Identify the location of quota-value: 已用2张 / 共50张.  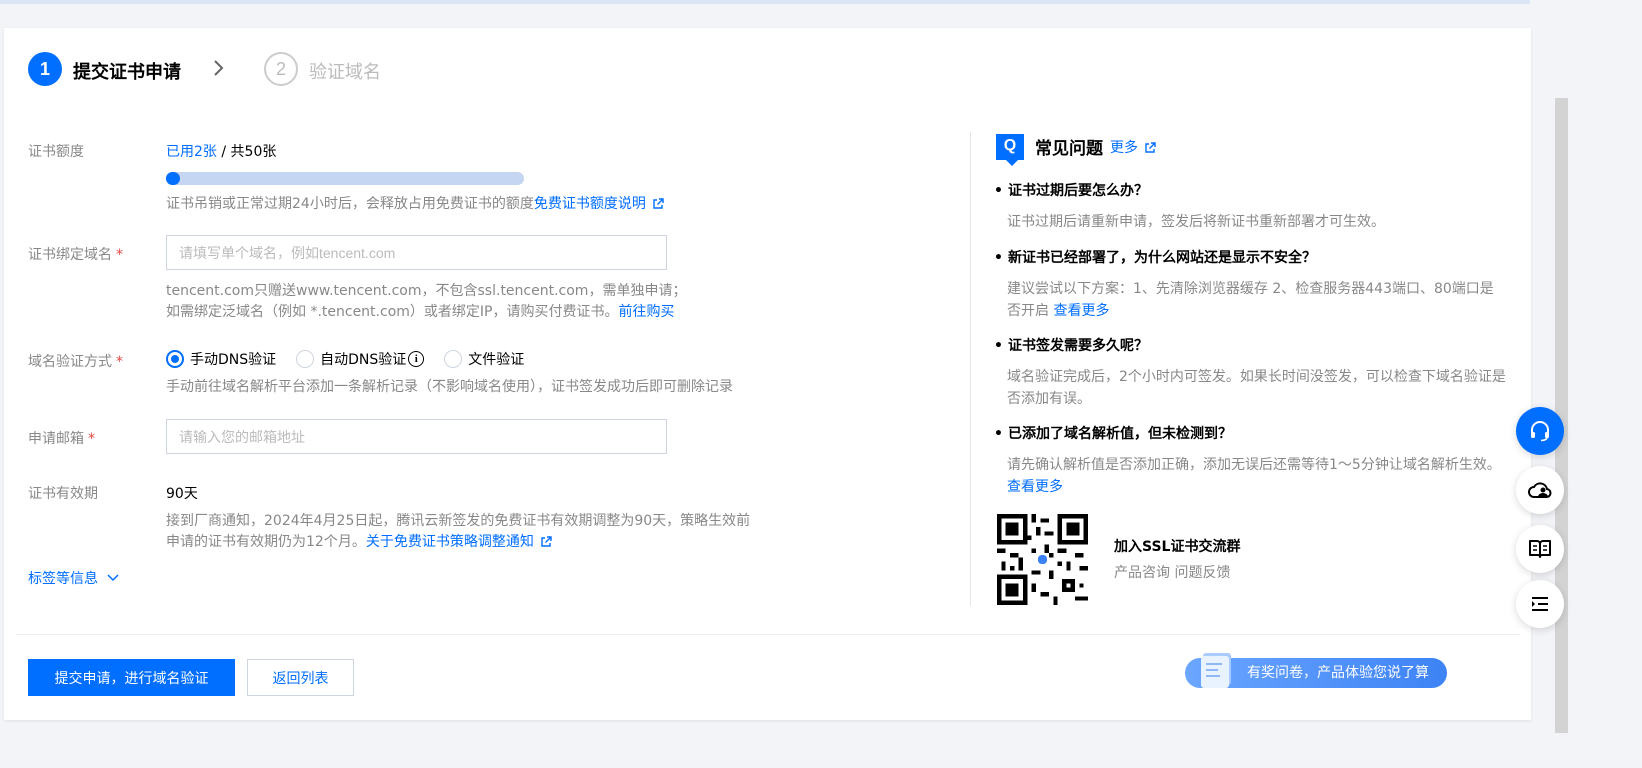
(221, 151).